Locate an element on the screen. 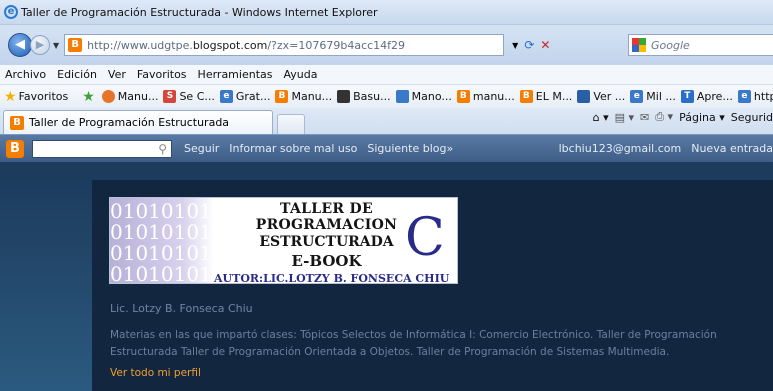  bulb-icon is located at coordinates (344, 96).